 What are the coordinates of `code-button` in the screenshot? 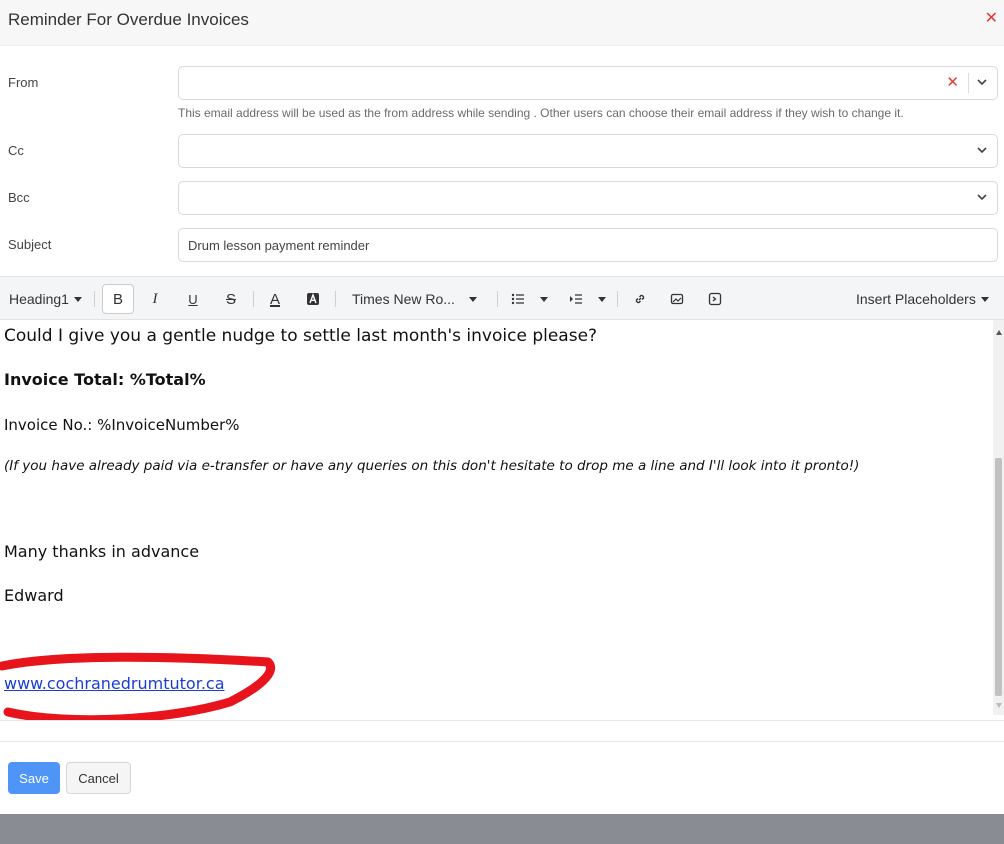 It's located at (715, 299).